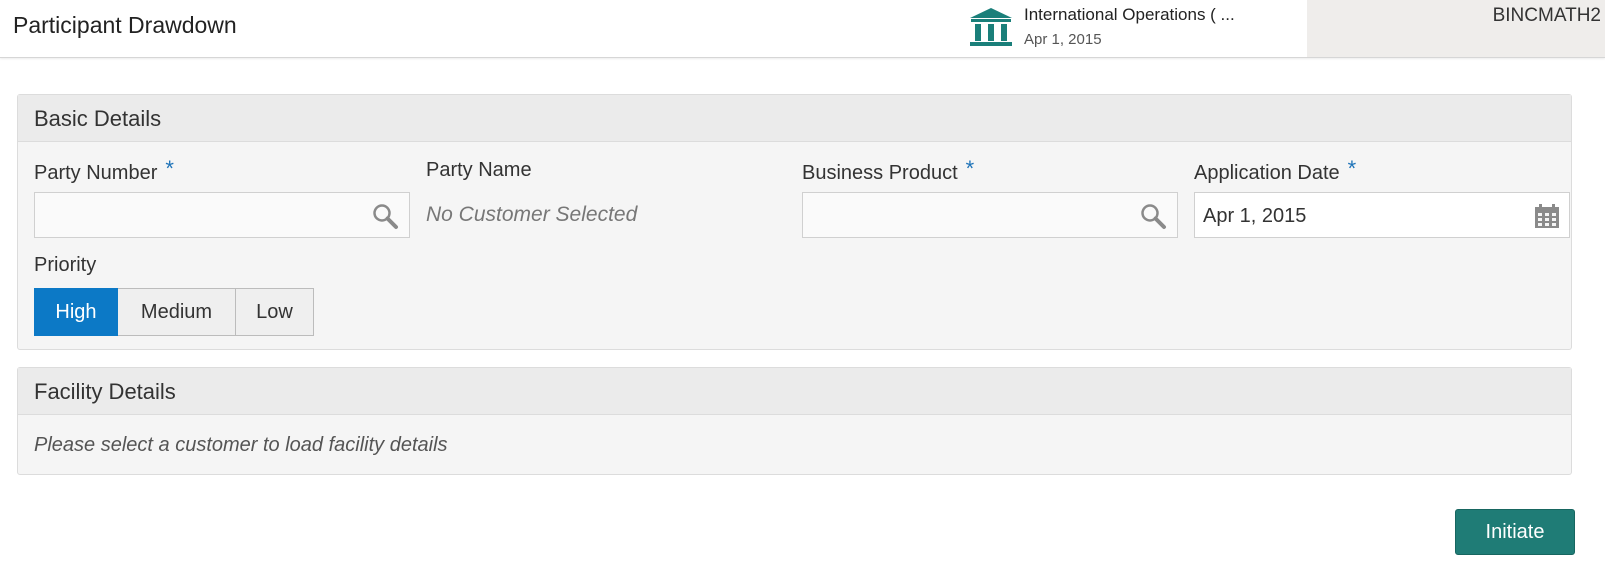  I want to click on user-name: BINCMATH2, so click(1547, 16).